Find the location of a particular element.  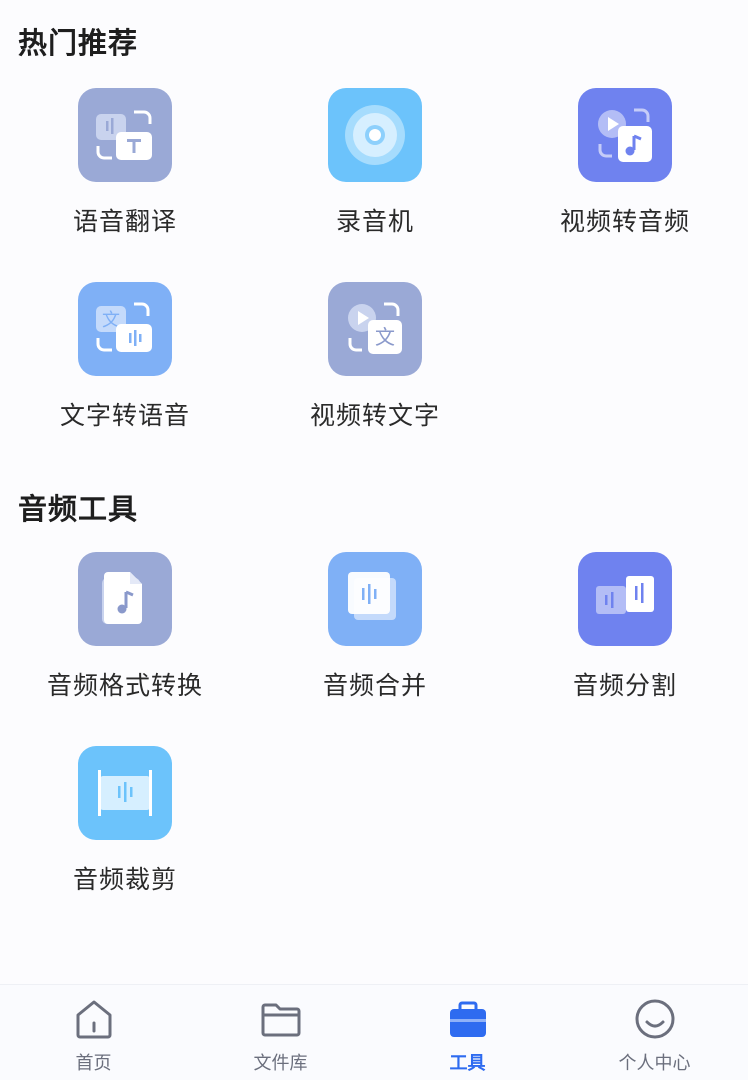

audio-format-convert-icon is located at coordinates (125, 599).